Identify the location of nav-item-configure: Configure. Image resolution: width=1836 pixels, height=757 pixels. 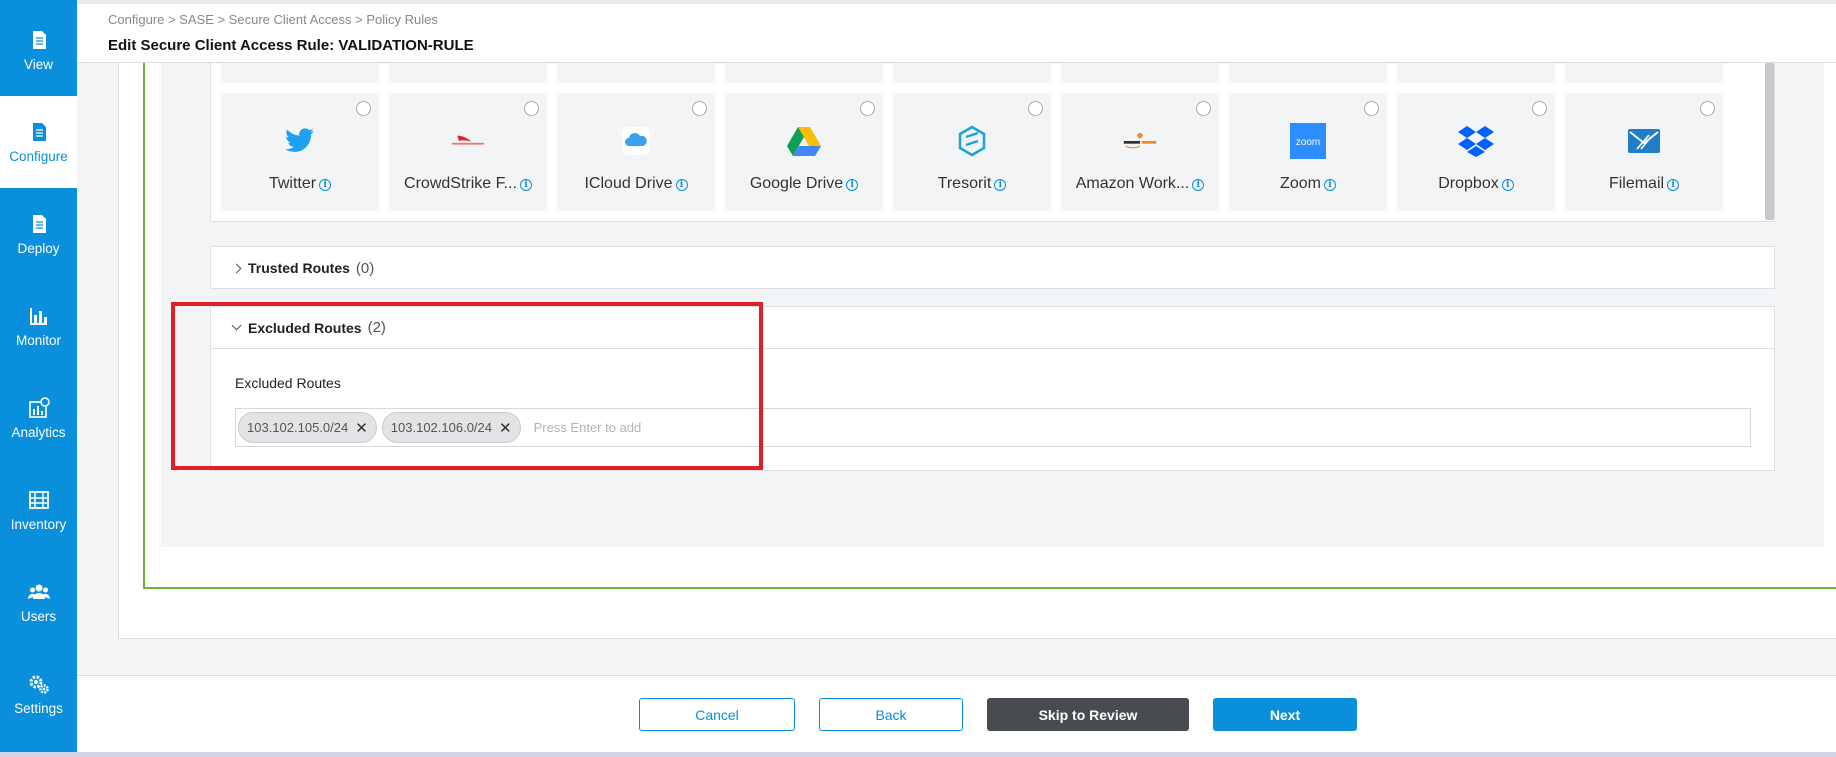
(38, 142).